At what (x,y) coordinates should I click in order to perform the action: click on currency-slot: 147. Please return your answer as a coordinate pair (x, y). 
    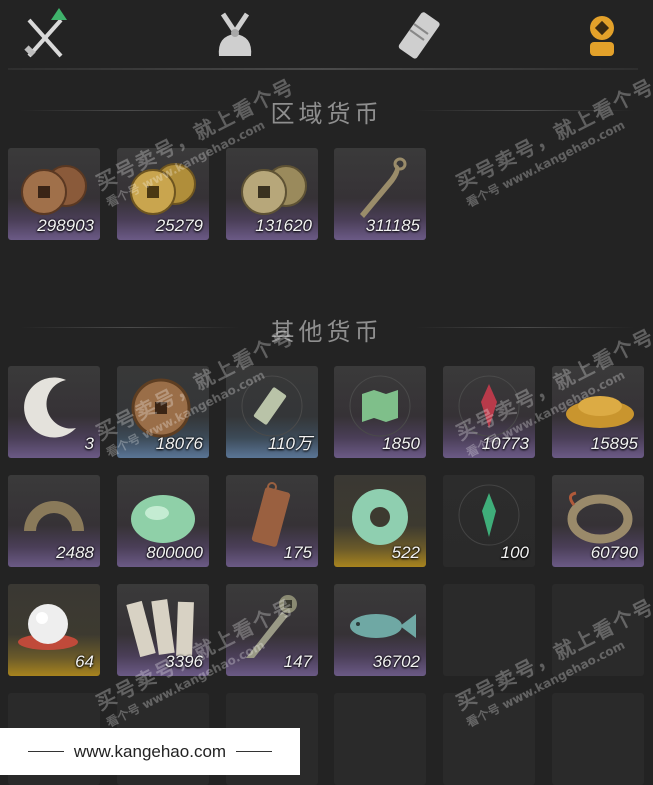
    Looking at the image, I should click on (272, 630).